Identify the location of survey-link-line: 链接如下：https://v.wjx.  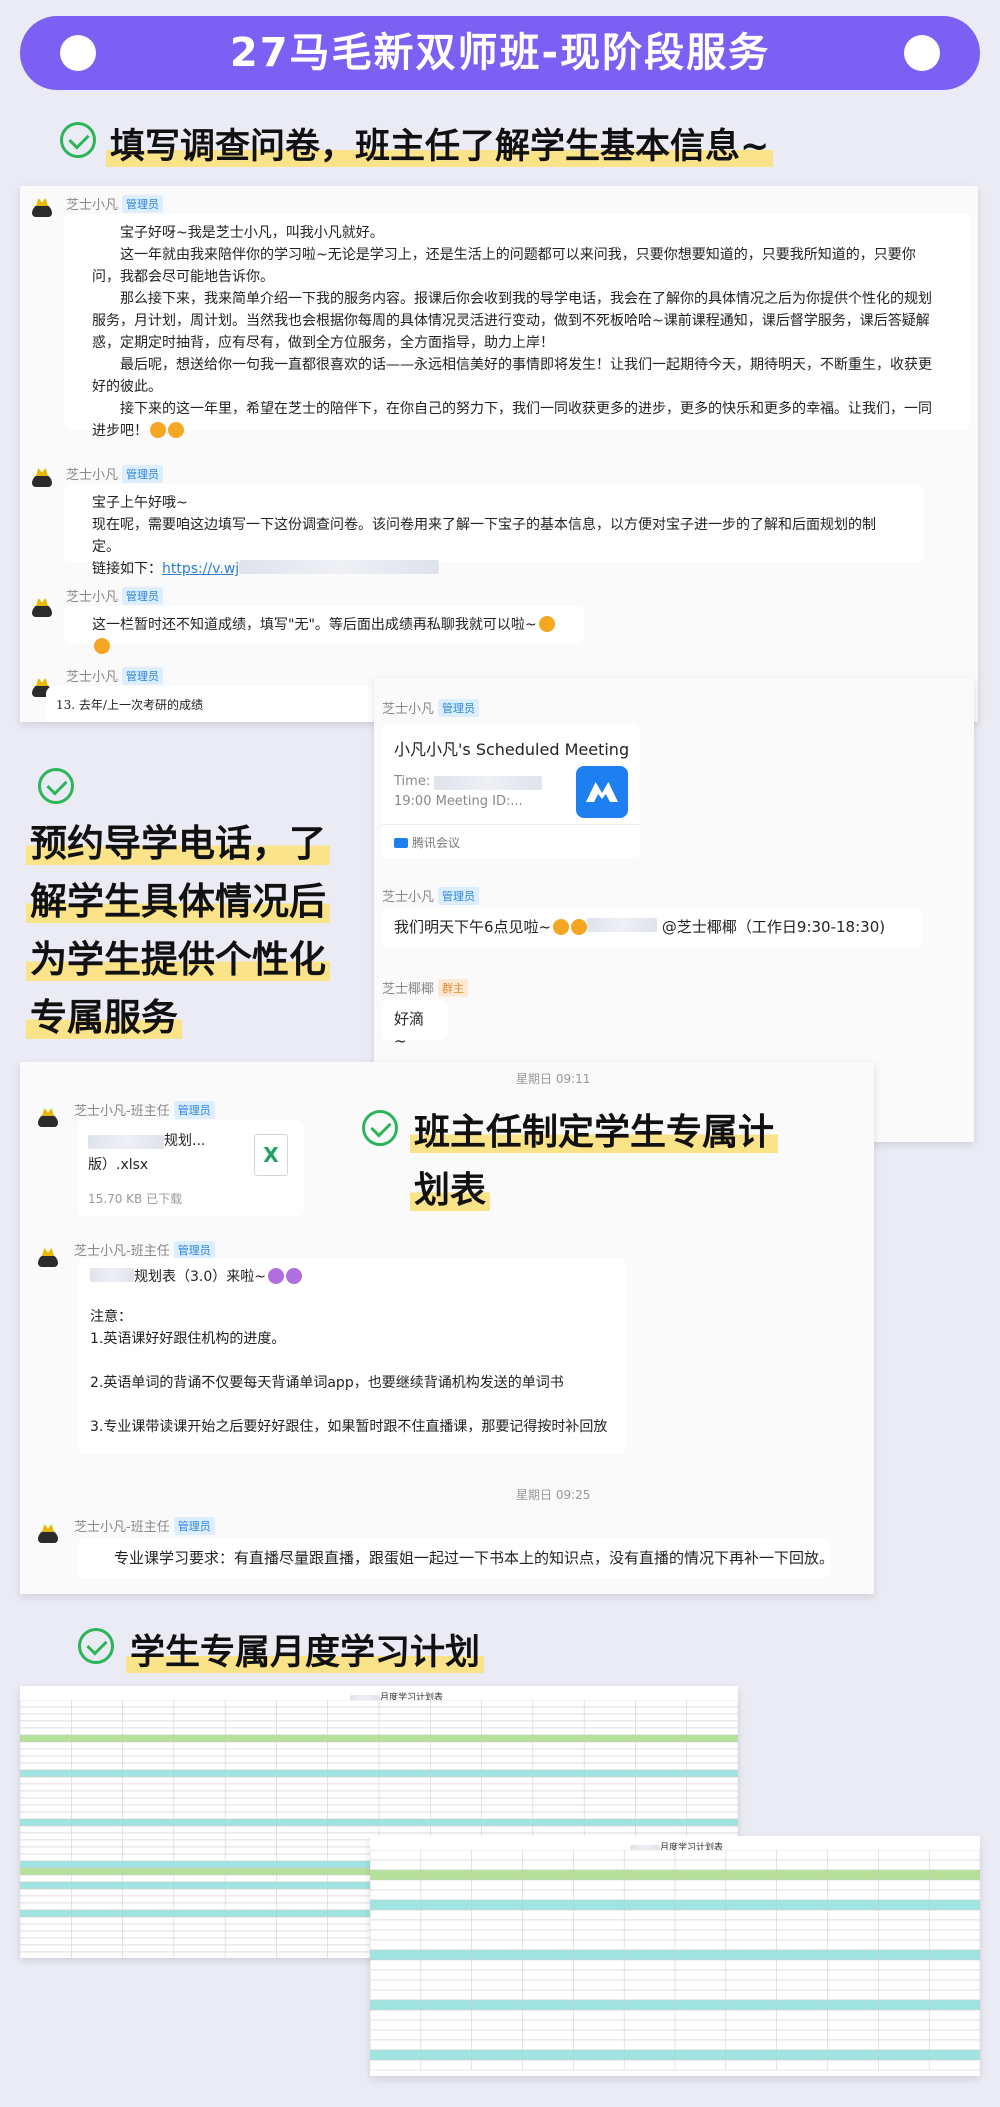
(494, 569).